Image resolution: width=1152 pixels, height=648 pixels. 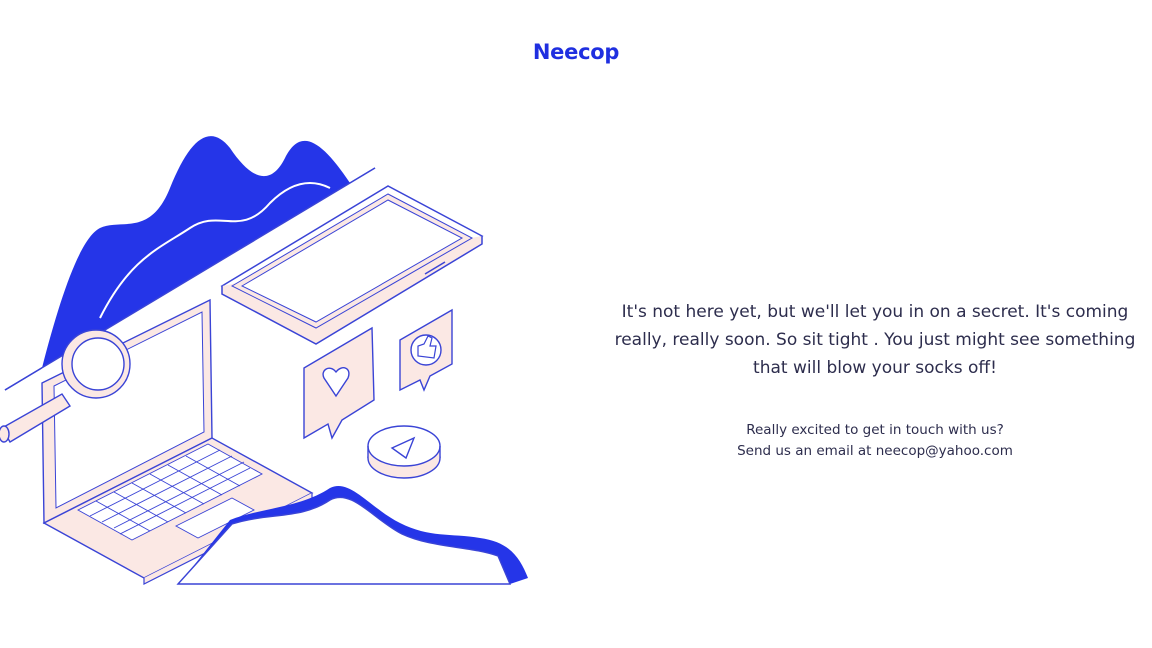 What do you see at coordinates (339, 383) in the screenshot?
I see `heart-bubble` at bounding box center [339, 383].